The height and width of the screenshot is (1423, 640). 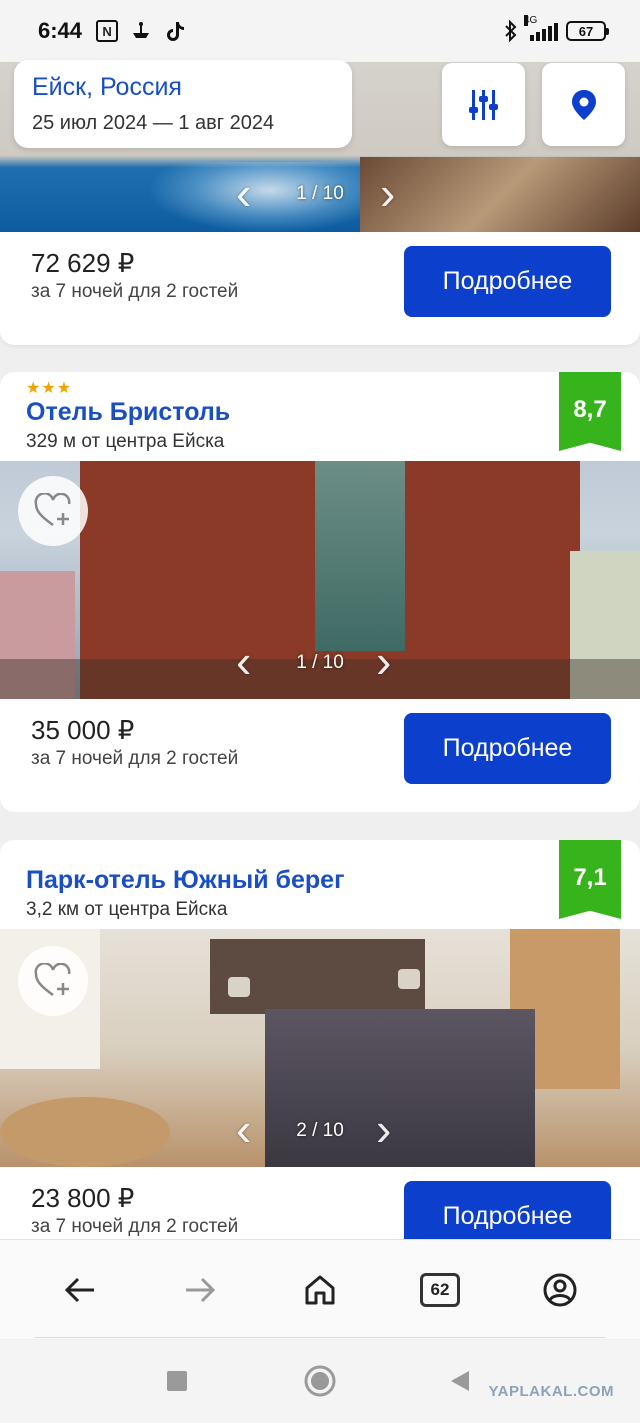 I want to click on home-button, so click(x=320, y=1290).